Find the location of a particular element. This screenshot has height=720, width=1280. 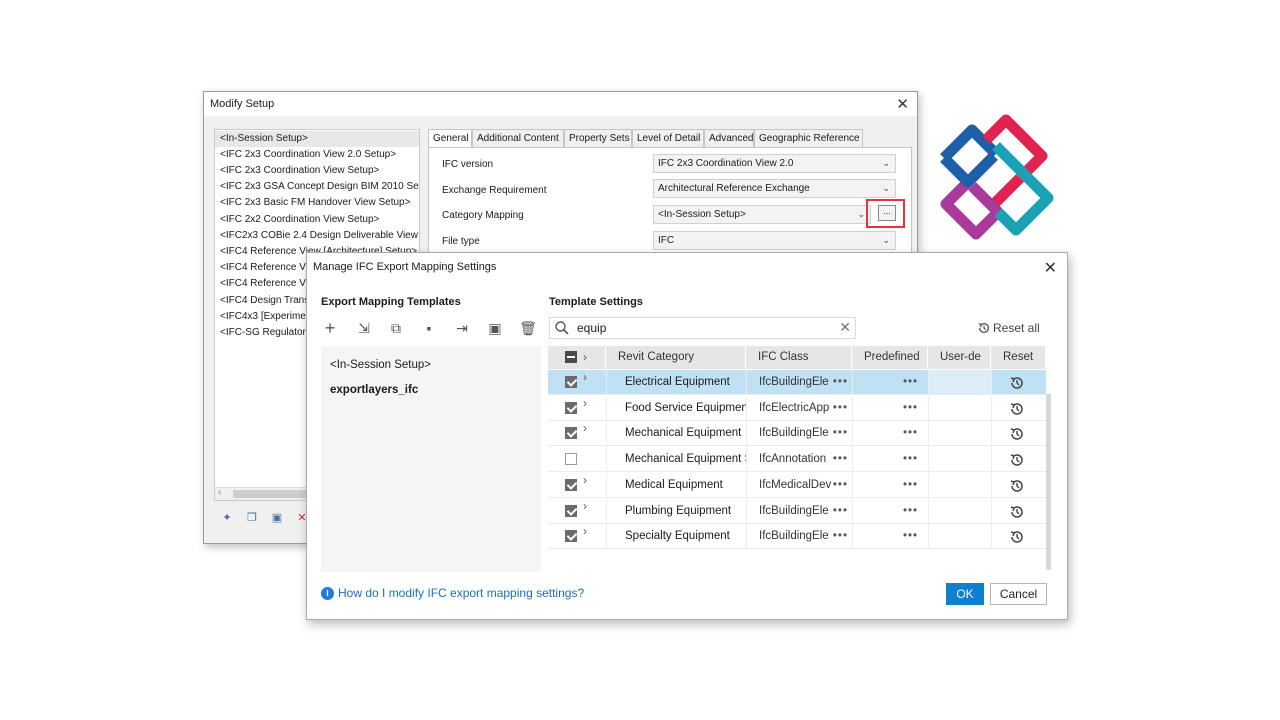

templates-list: <In-Session Setup> exportlayers_ifc is located at coordinates (431, 459).